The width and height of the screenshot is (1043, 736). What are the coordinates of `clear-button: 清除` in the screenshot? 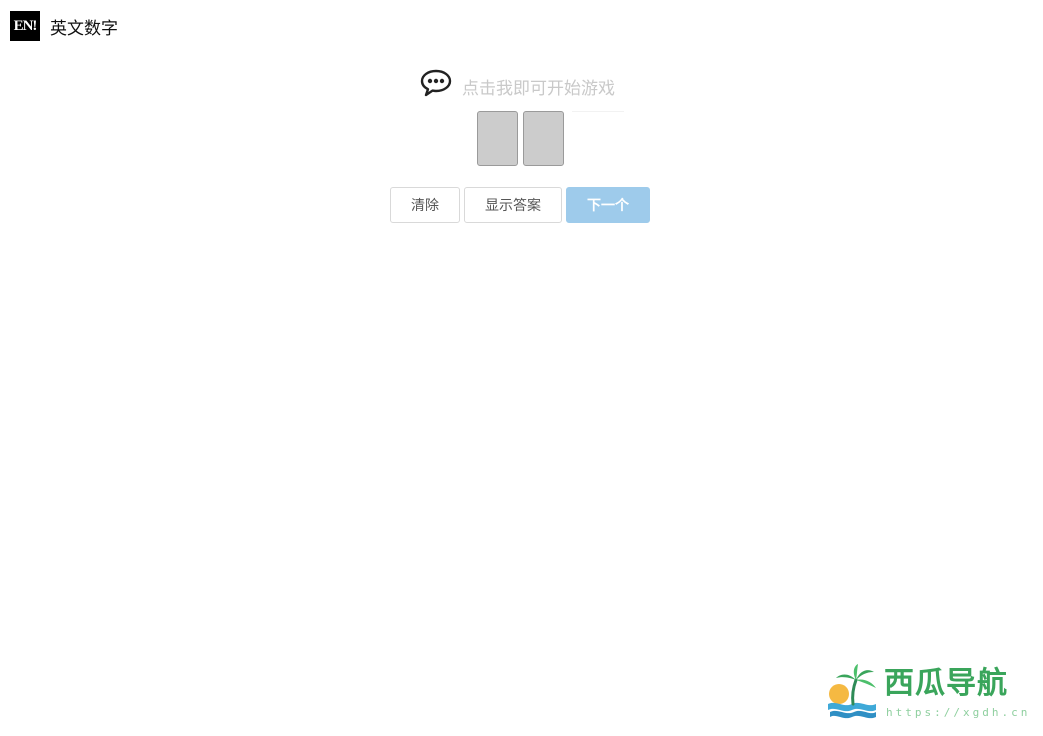 It's located at (425, 205).